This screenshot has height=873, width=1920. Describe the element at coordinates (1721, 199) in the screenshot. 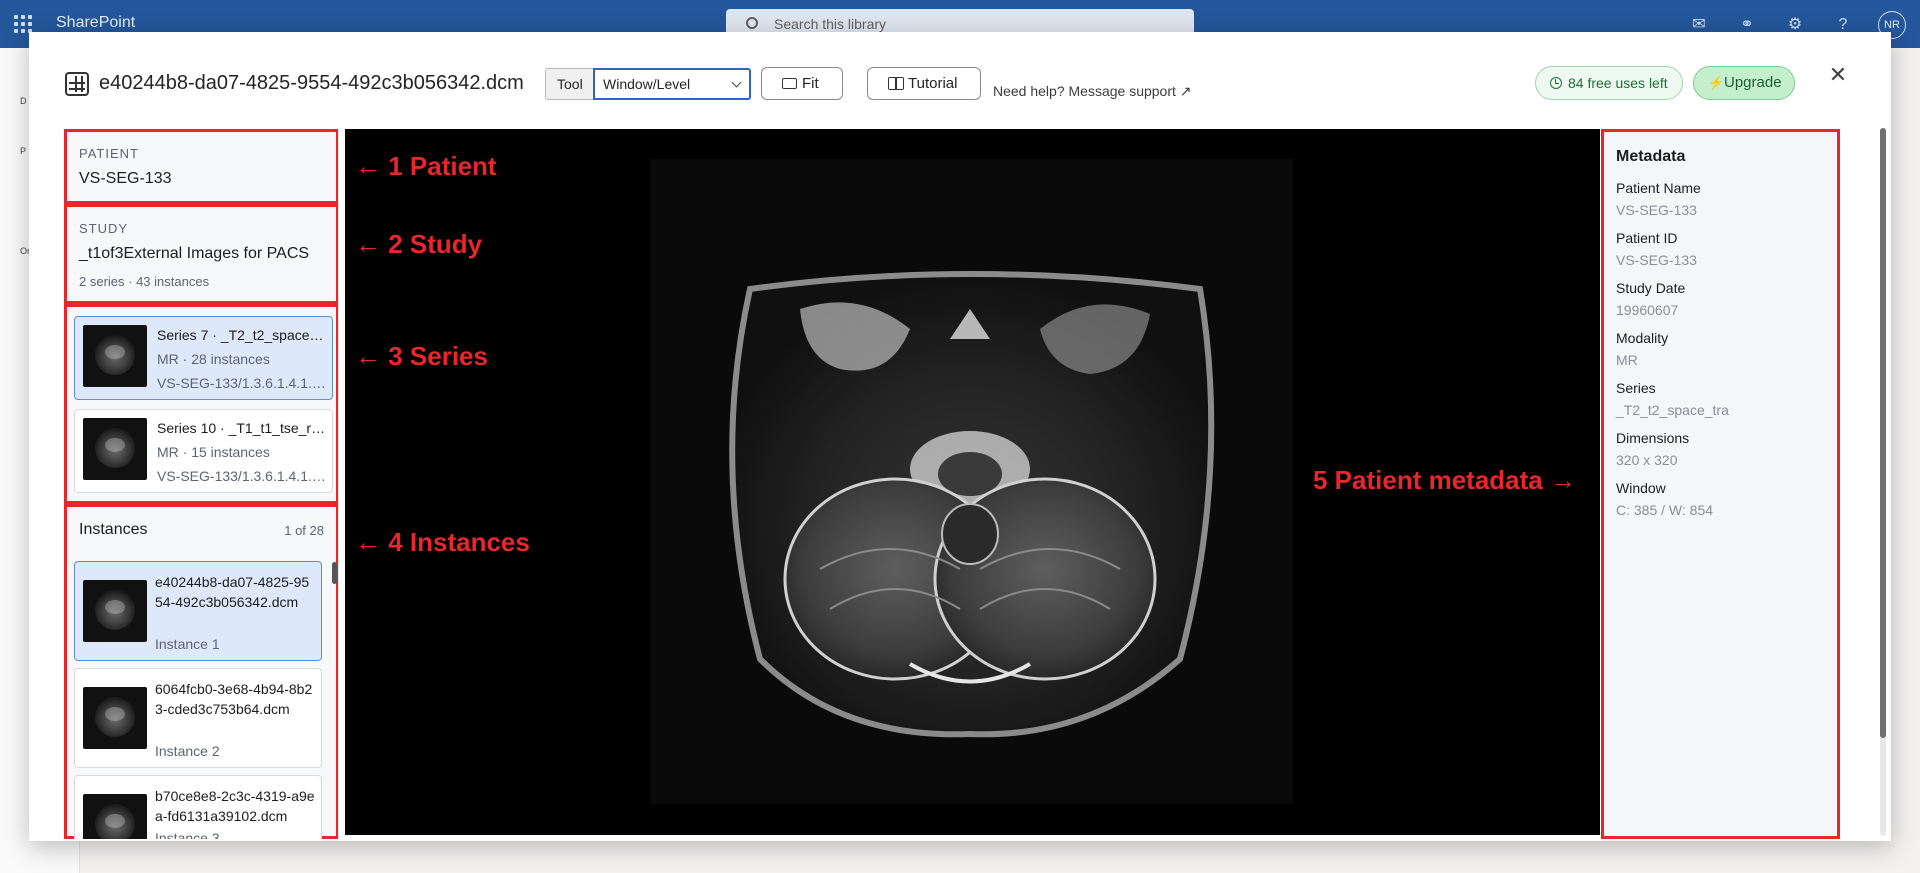

I see `metadata-row: Patient Name VS-SEG-133` at that location.